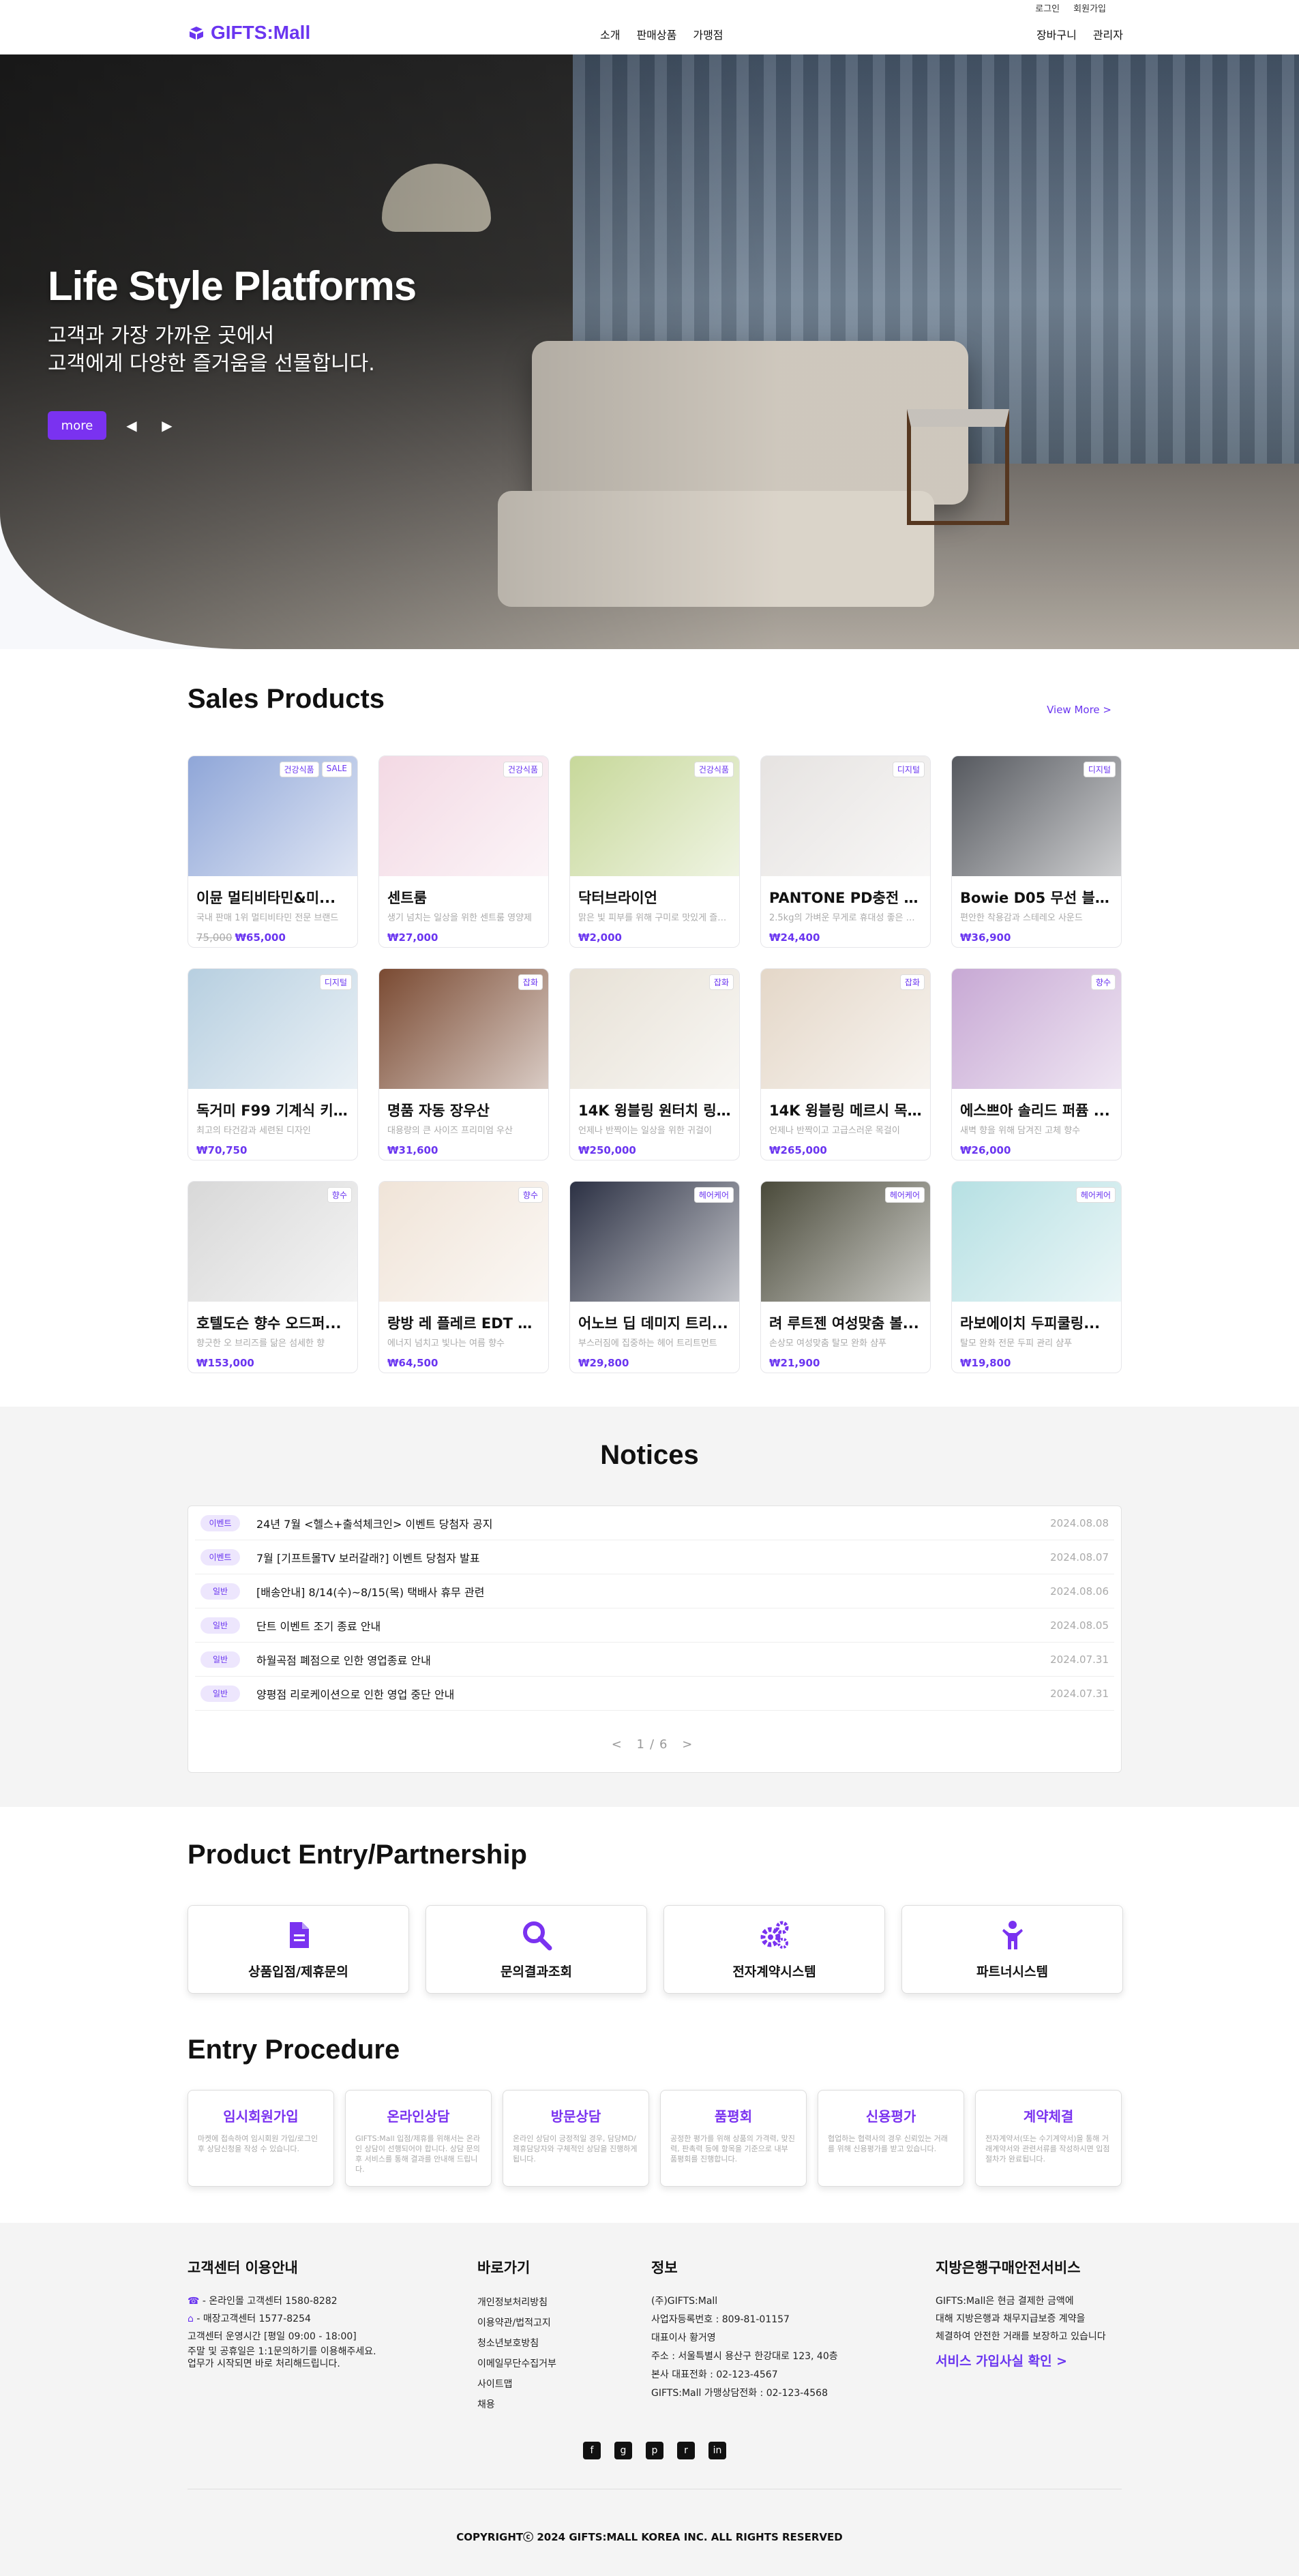  I want to click on admin-link: 관리자, so click(1108, 34).